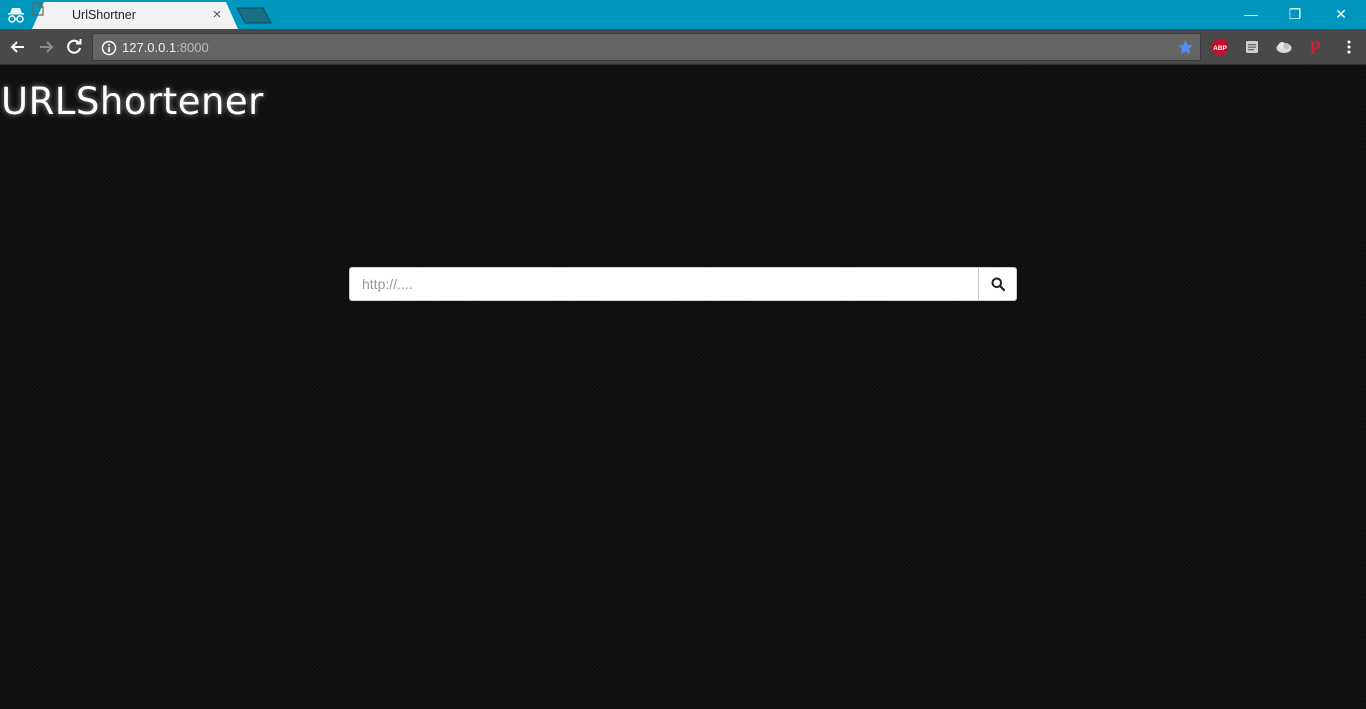 The image size is (1366, 709). What do you see at coordinates (683, 14) in the screenshot?
I see `browser-title-bar: UrlShortner × — ❐ ✕` at bounding box center [683, 14].